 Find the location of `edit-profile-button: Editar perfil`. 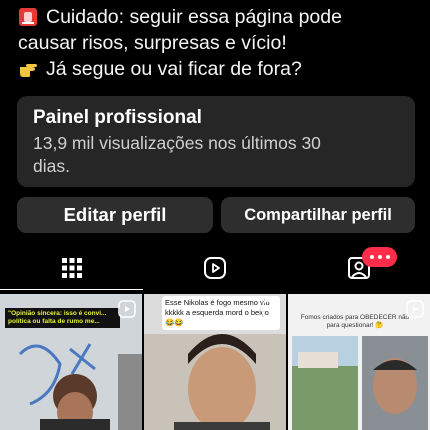

edit-profile-button: Editar perfil is located at coordinates (115, 215).